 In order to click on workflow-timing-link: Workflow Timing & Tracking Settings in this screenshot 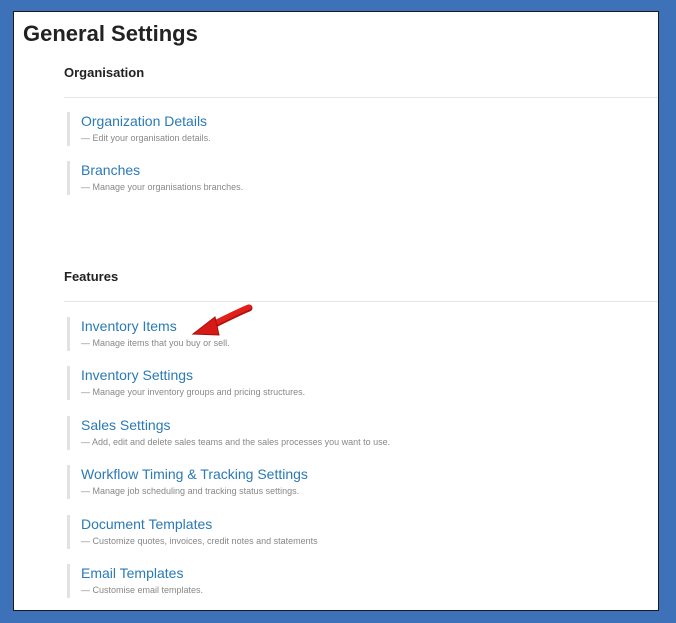, I will do `click(194, 474)`.